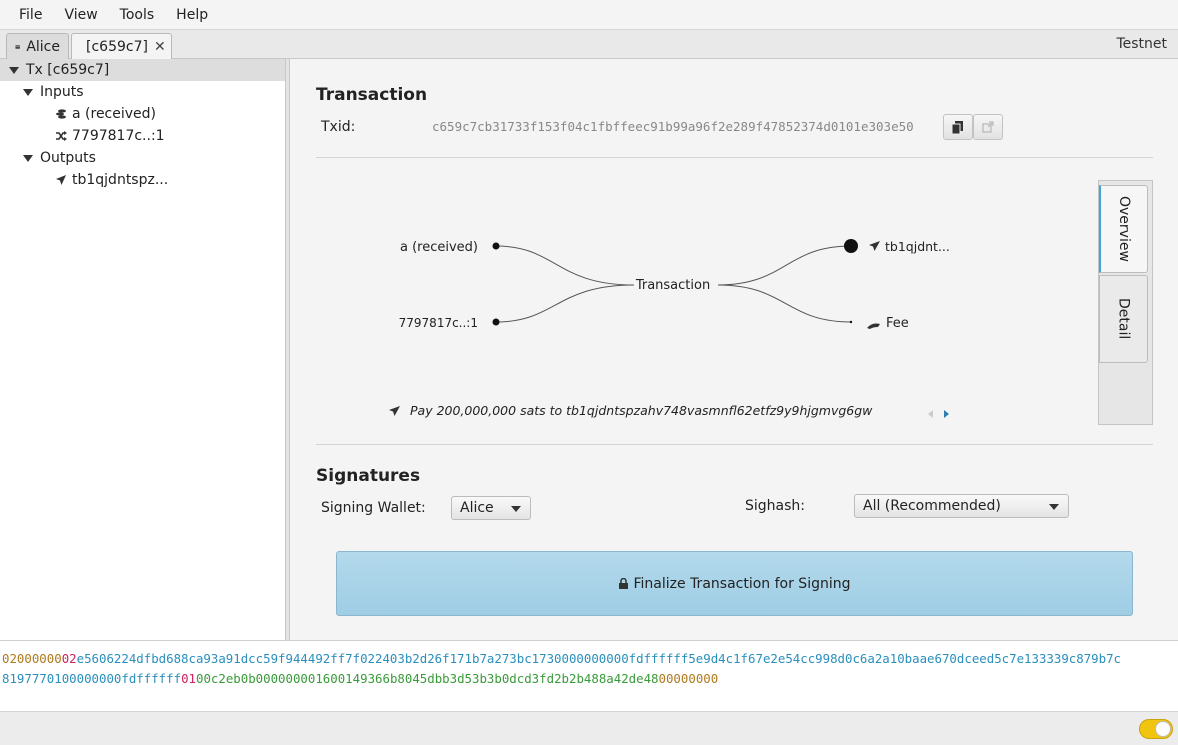  I want to click on tab-alice: Alice, so click(37, 46).